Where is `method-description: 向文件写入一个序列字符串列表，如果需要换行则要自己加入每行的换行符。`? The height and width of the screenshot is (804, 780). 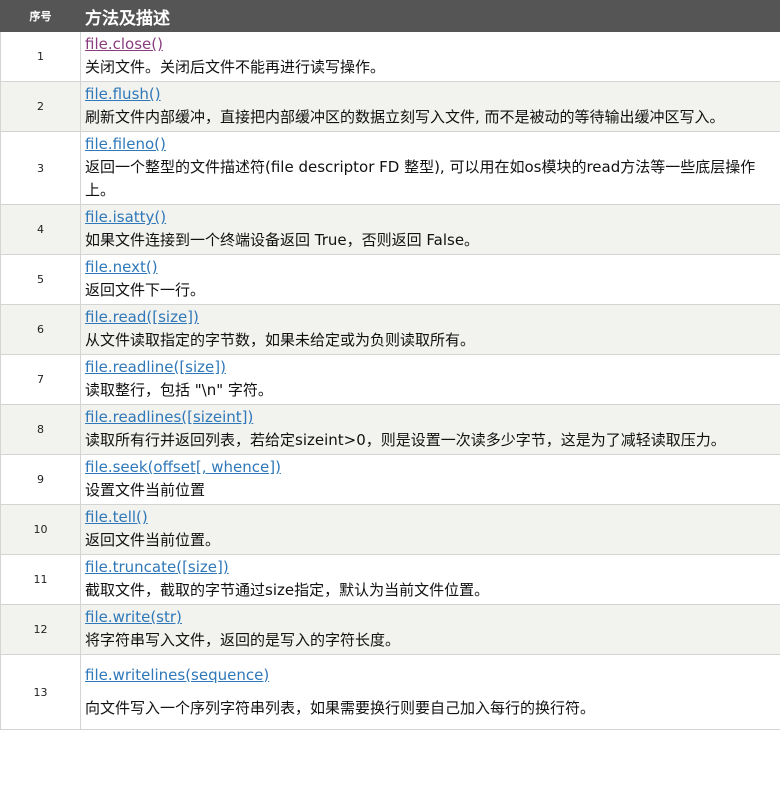 method-description: 向文件写入一个序列字符串列表，如果需要换行则要自己加入每行的换行符。 is located at coordinates (340, 707).